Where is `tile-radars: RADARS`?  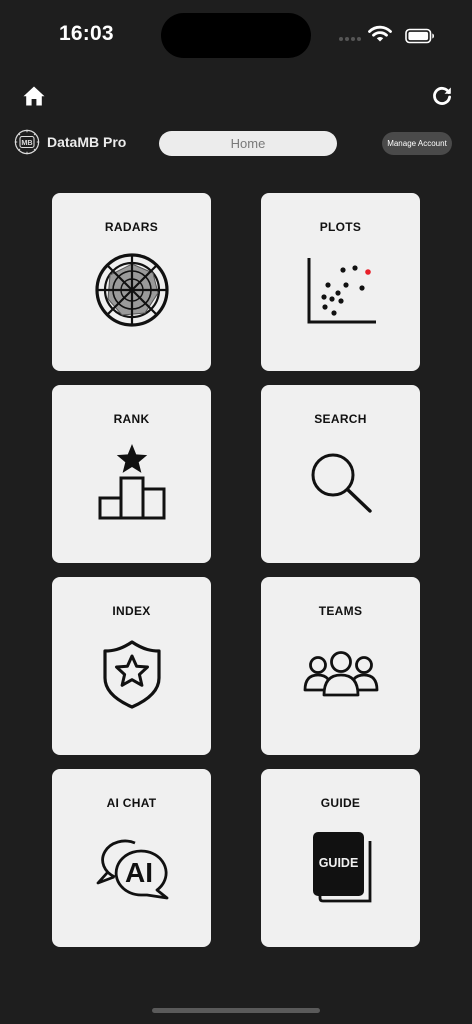
tile-radars: RADARS is located at coordinates (131, 282).